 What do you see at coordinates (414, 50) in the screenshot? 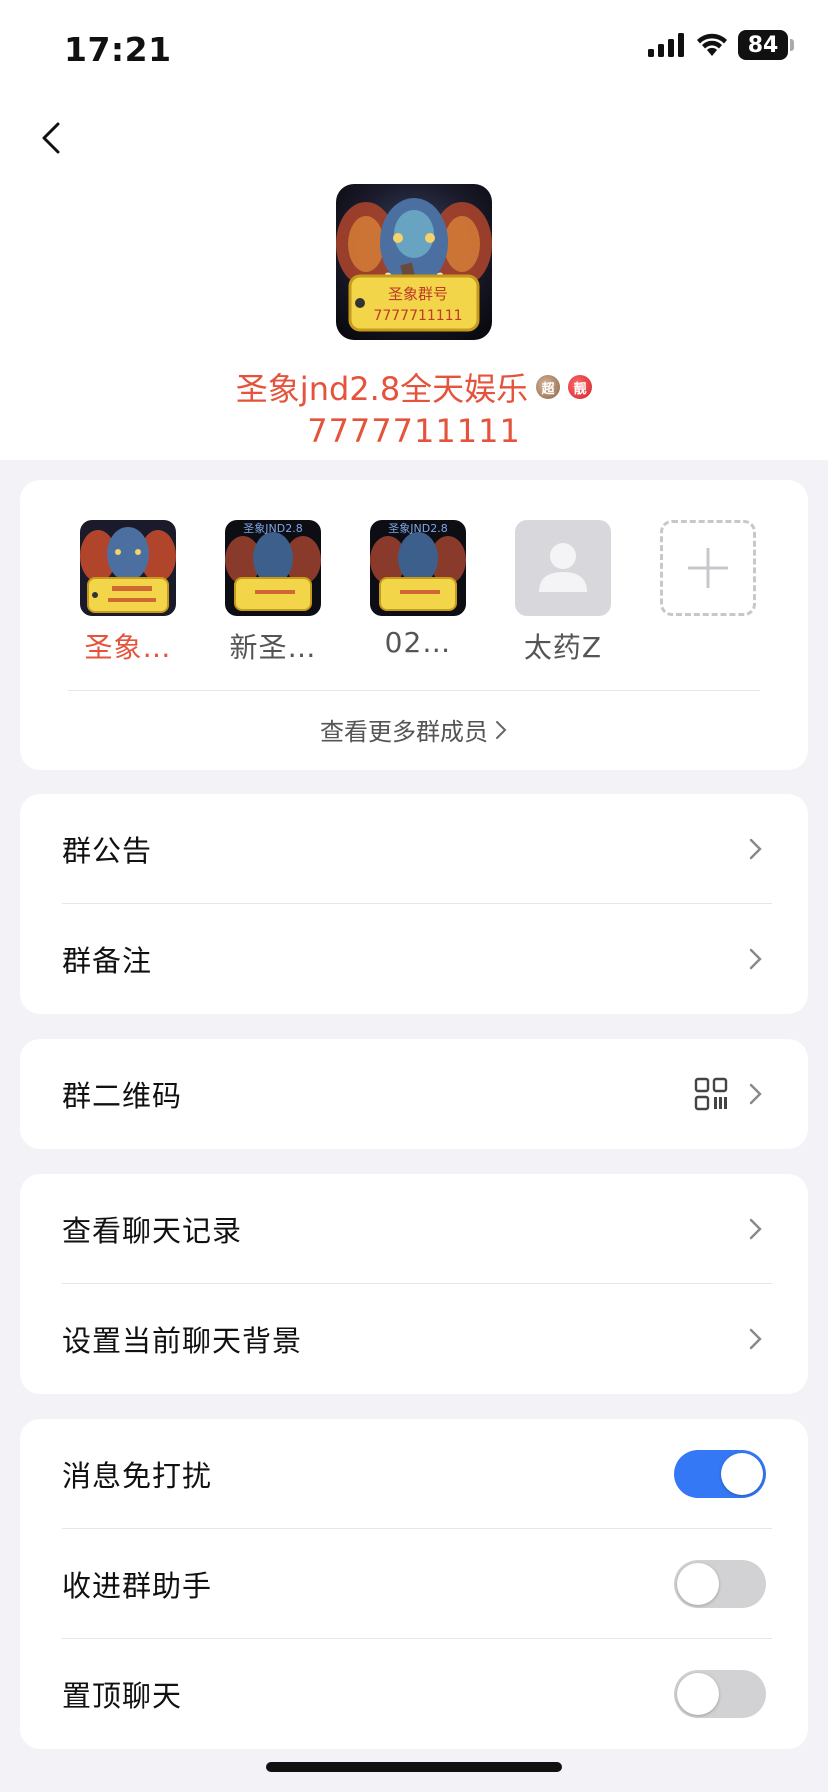
I see `status-bar: 17:21 84` at bounding box center [414, 50].